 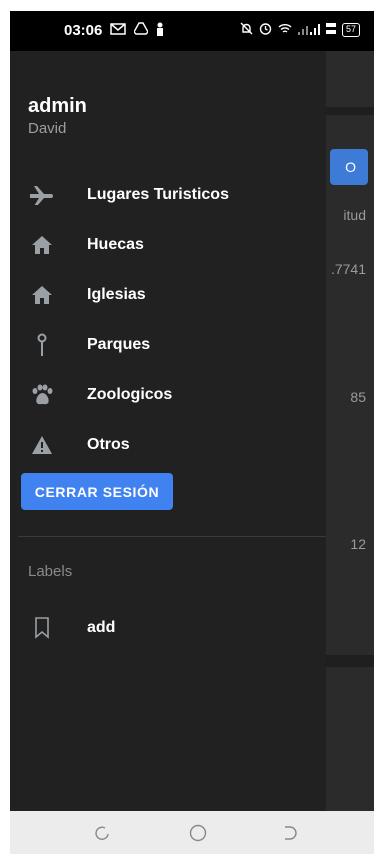 I want to click on warning-icon, so click(x=42, y=445).